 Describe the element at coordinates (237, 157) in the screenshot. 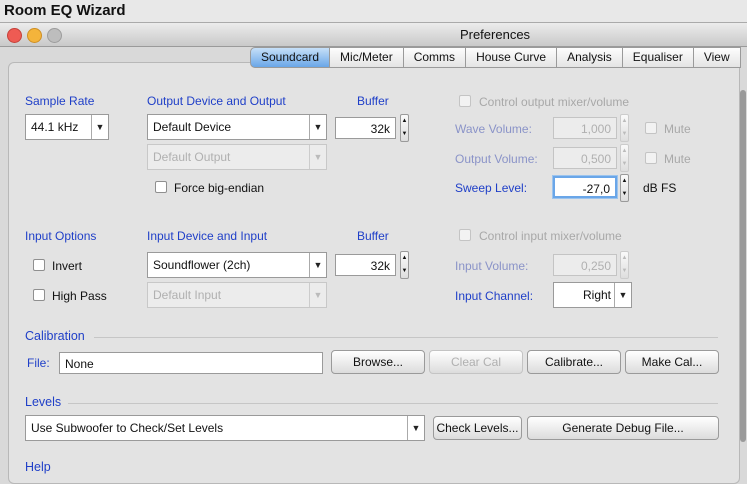

I see `output-select: Default Output ▼` at that location.